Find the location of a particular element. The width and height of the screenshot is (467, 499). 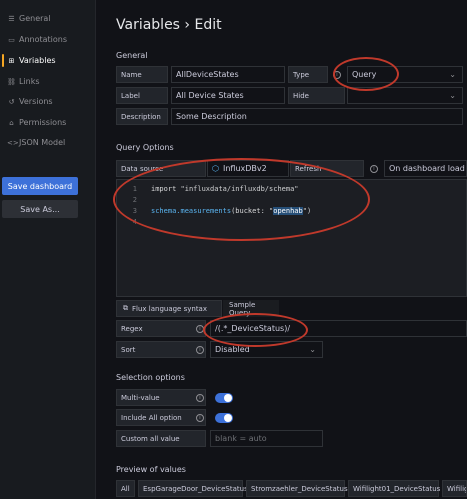

sidebar-item-json-model: <> JSON Model is located at coordinates (48, 142).